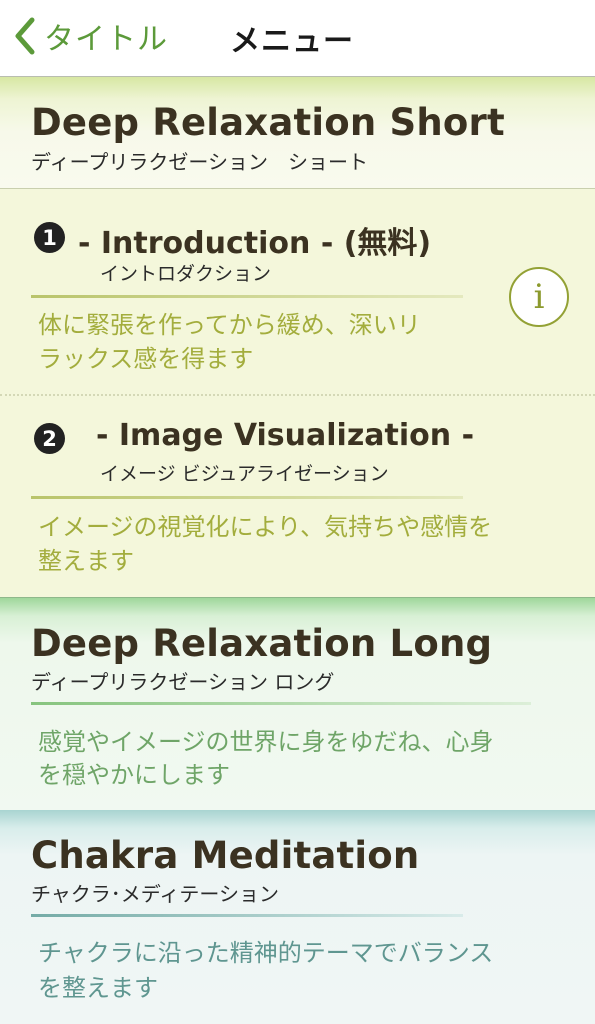 The image size is (595, 1024). What do you see at coordinates (155, 894) in the screenshot?
I see `section-subtitle: チャクラ･メディテーション` at bounding box center [155, 894].